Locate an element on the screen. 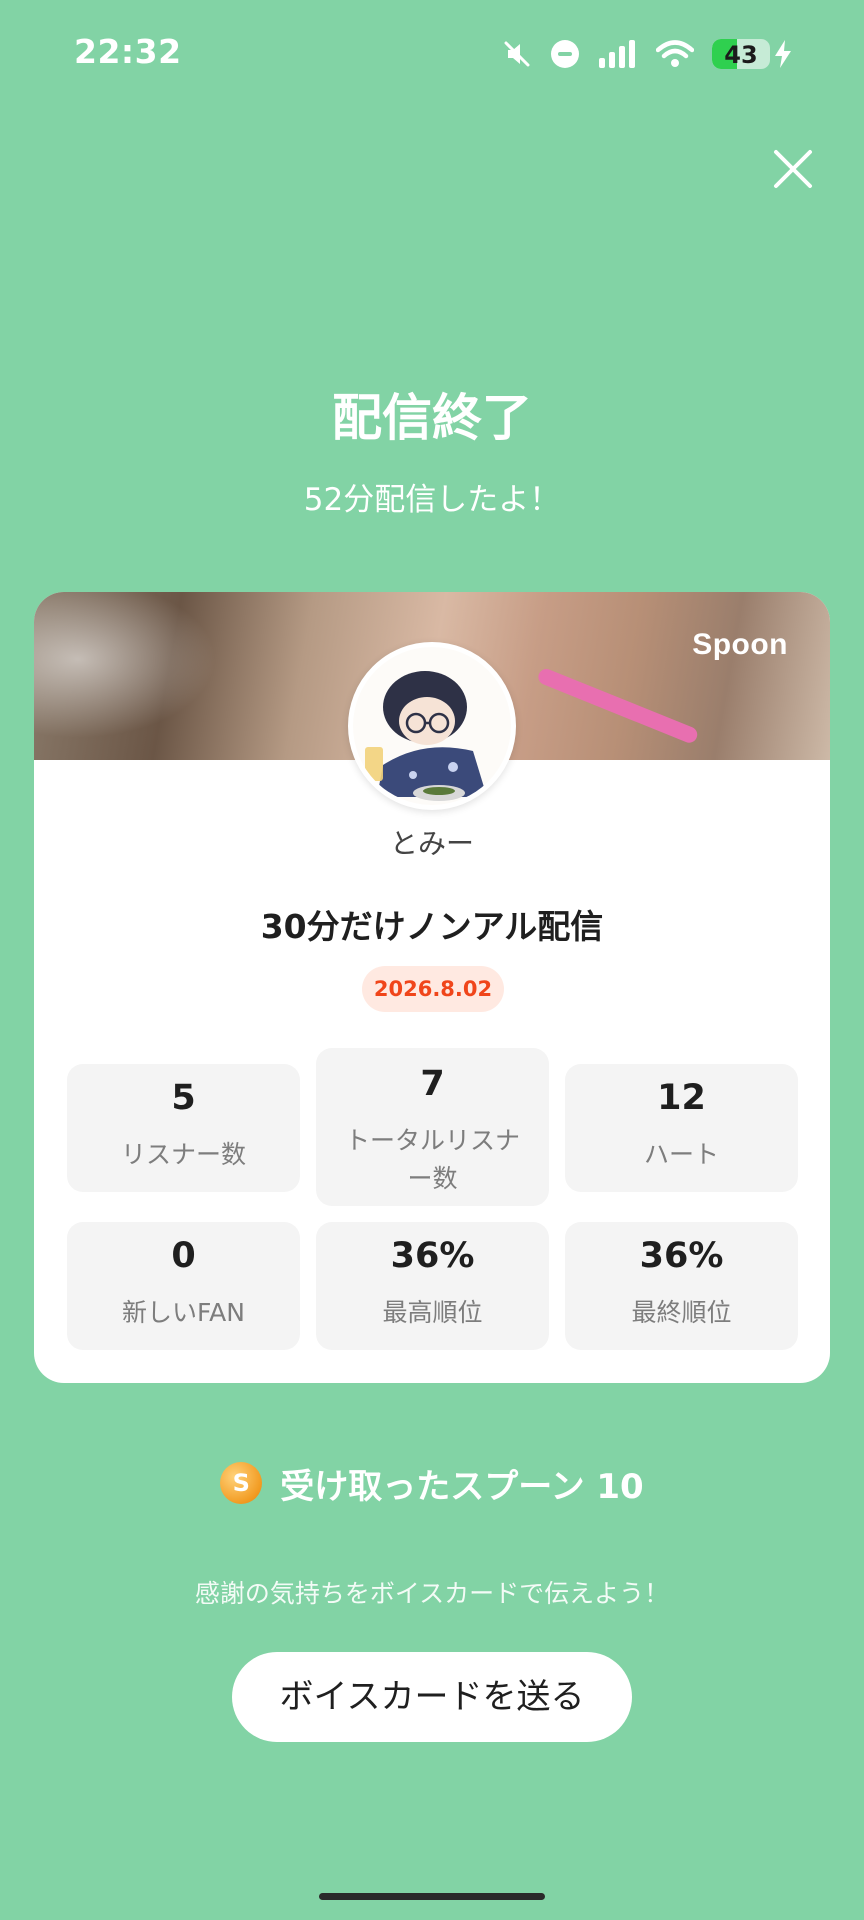  battery-icon: 43 is located at coordinates (741, 54).